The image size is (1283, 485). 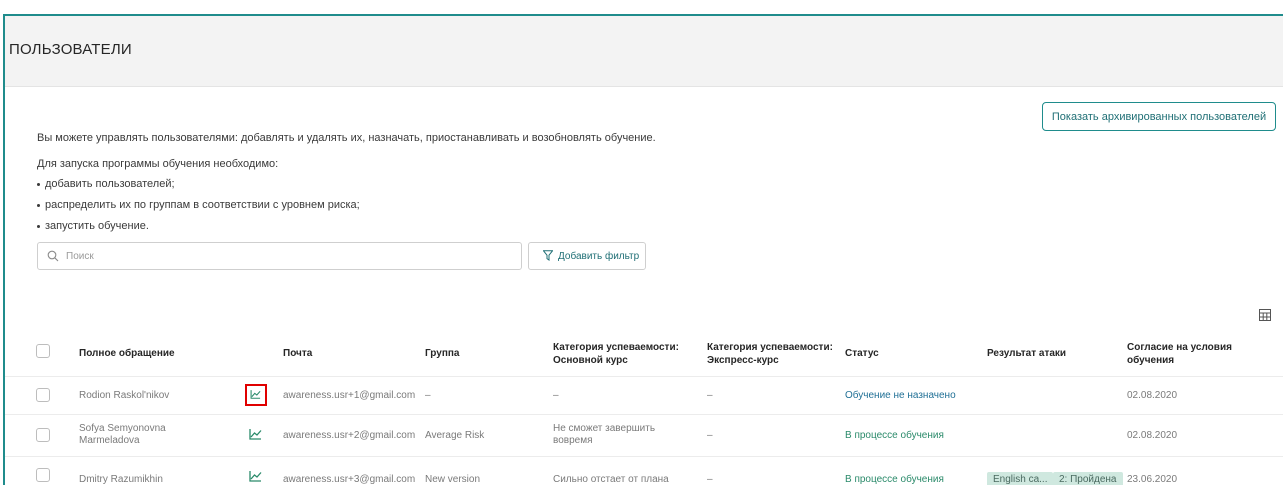 I want to click on column-header-category-express: Категория успеваемости: Экспресс-курс, so click(x=770, y=354).